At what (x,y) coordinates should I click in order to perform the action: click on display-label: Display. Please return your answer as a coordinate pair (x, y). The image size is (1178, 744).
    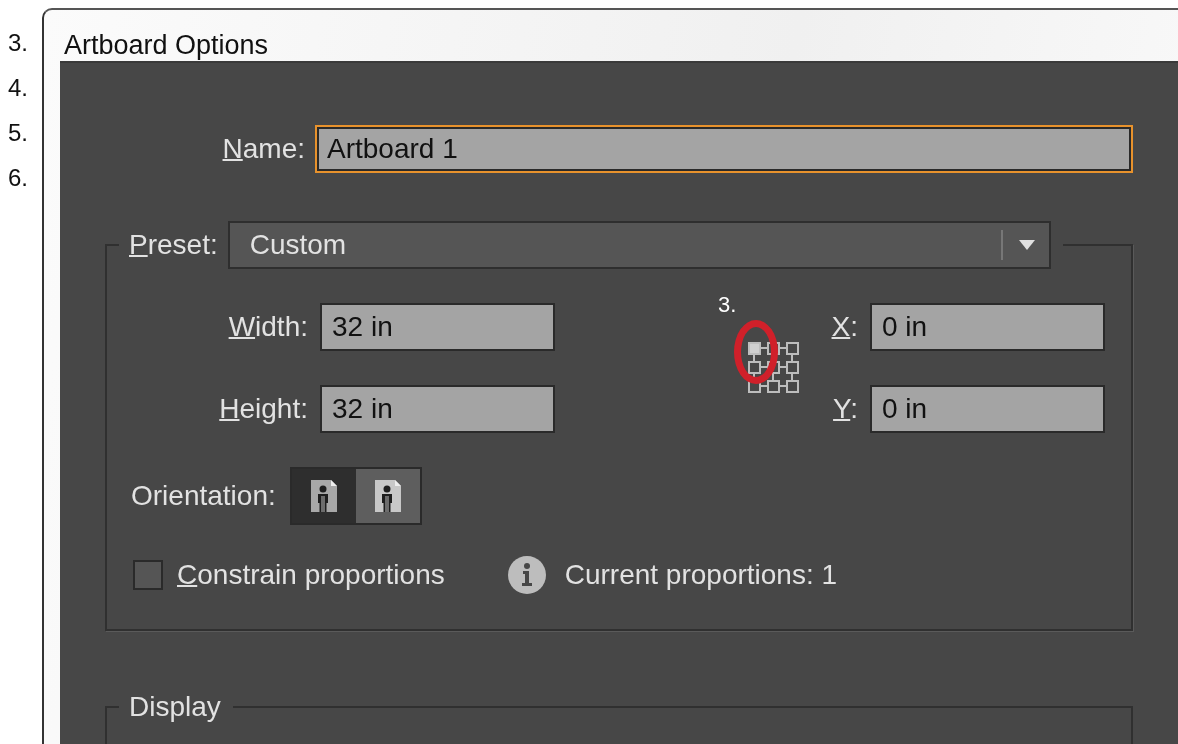
    Looking at the image, I should click on (175, 706).